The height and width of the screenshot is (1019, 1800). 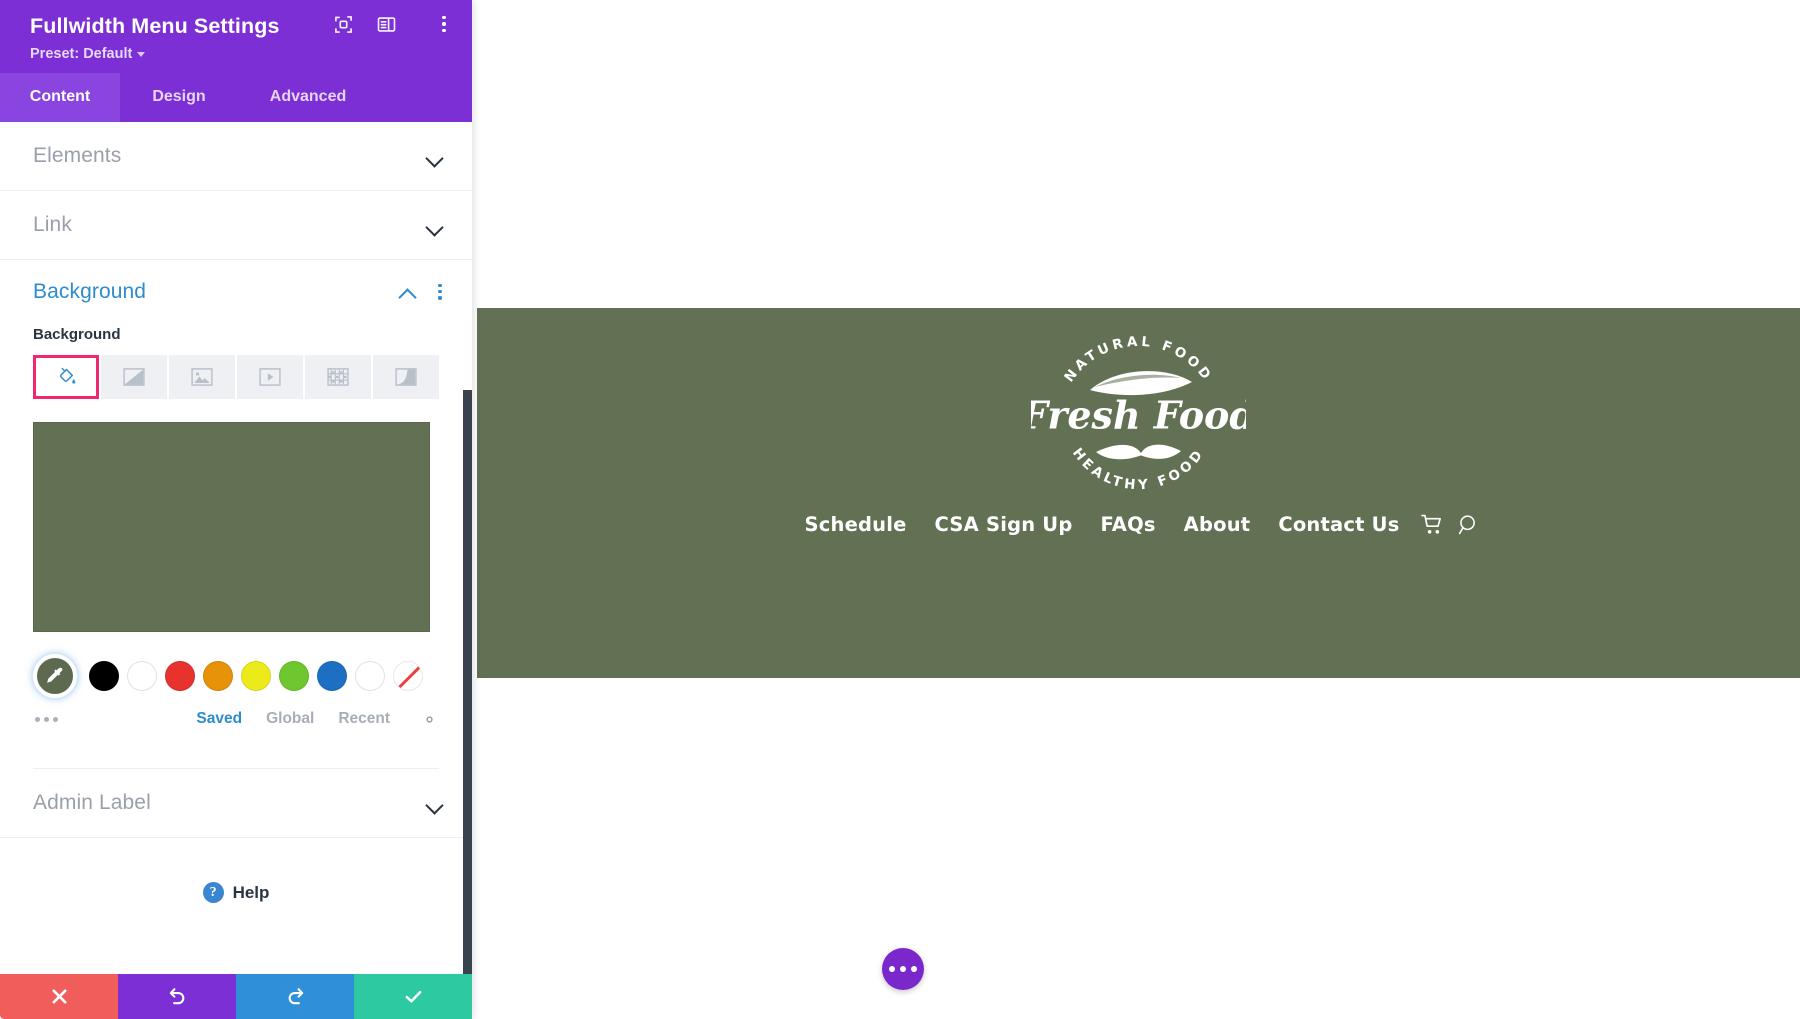 What do you see at coordinates (60, 97) in the screenshot?
I see `tab-content: Content` at bounding box center [60, 97].